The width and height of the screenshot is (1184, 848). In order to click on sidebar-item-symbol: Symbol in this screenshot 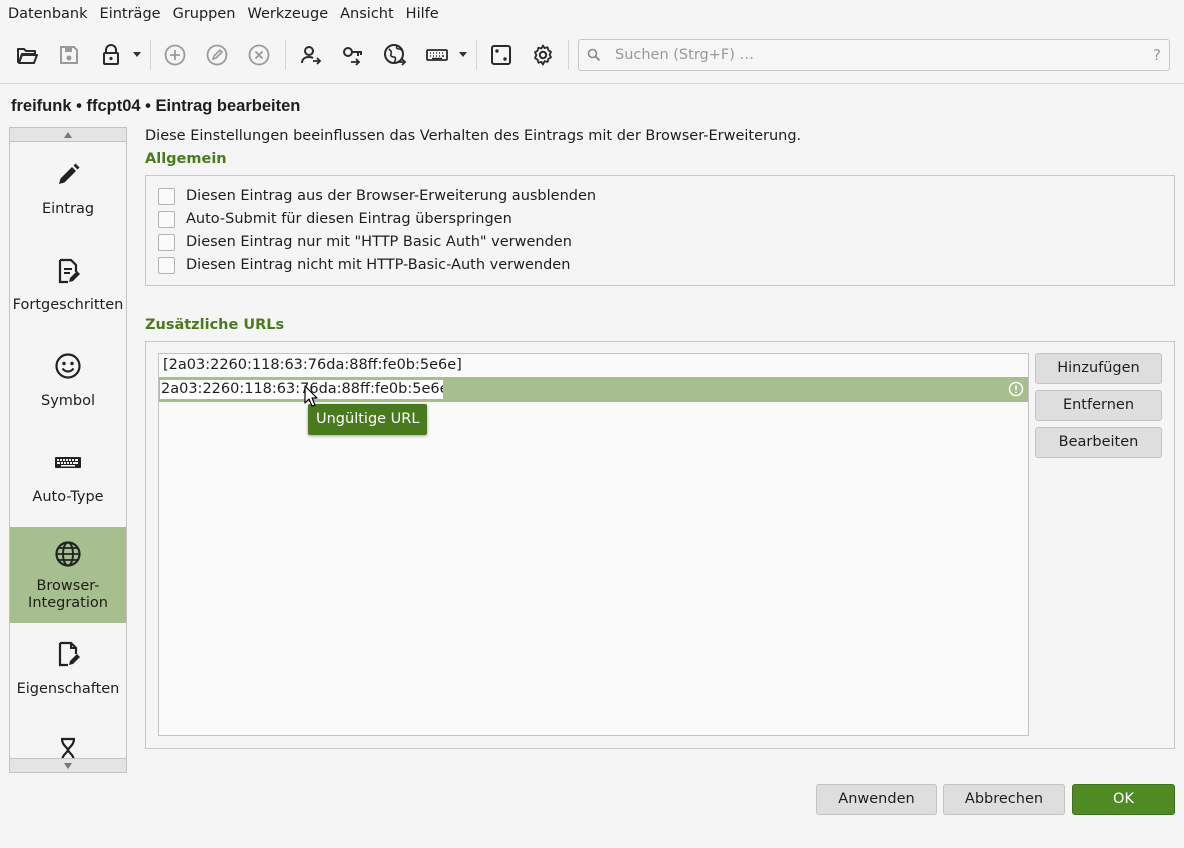, I will do `click(68, 383)`.